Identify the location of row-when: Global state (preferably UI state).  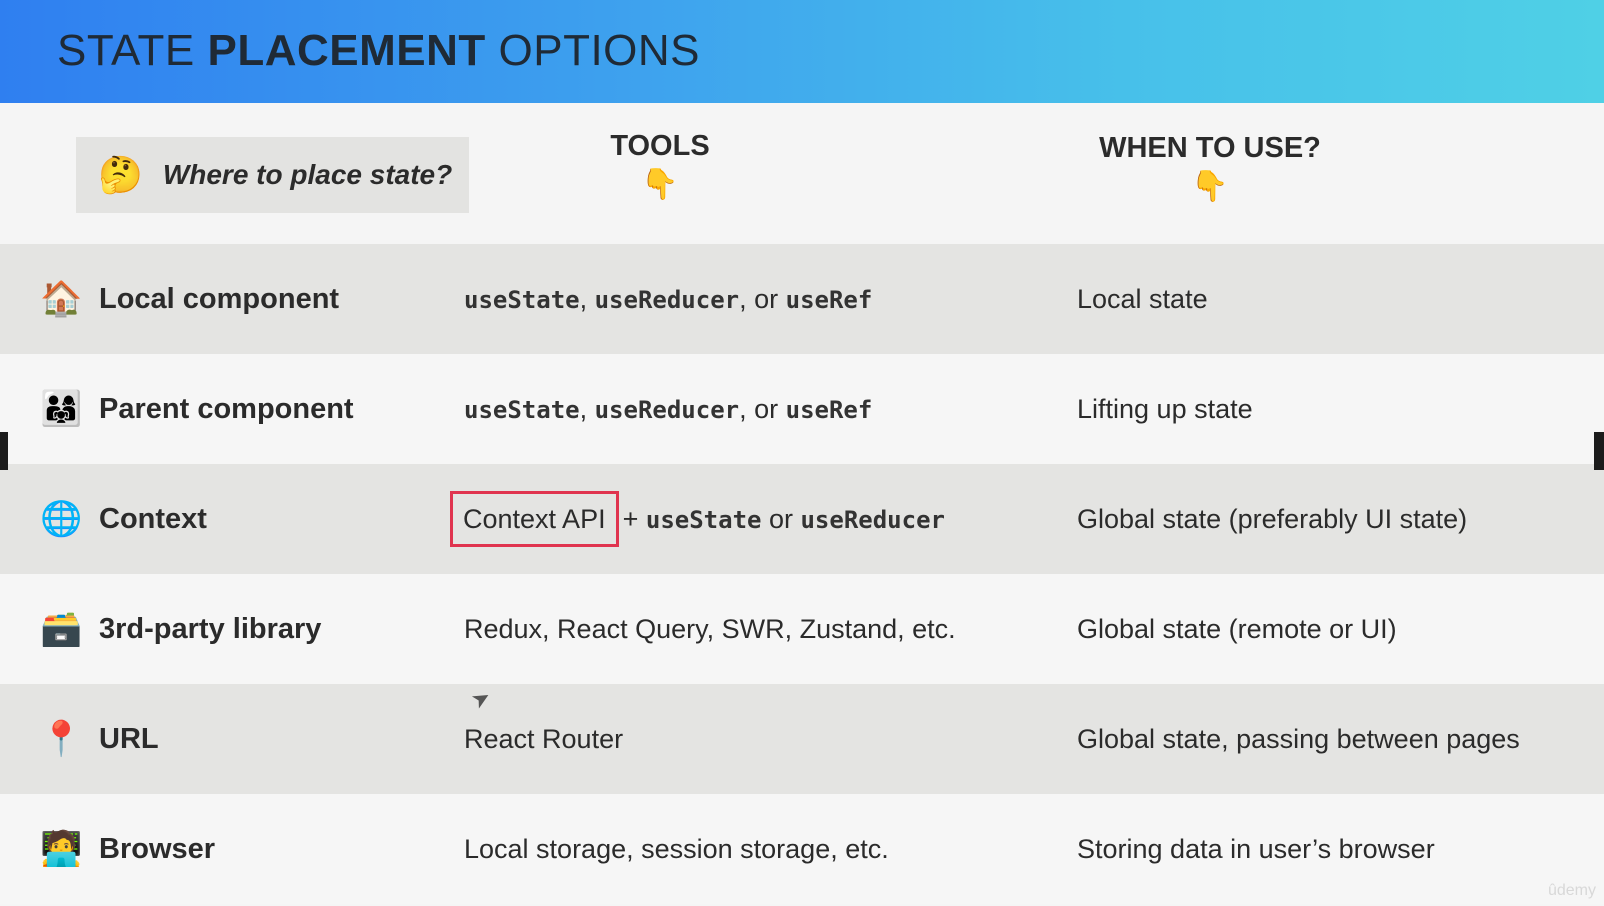
(1272, 518).